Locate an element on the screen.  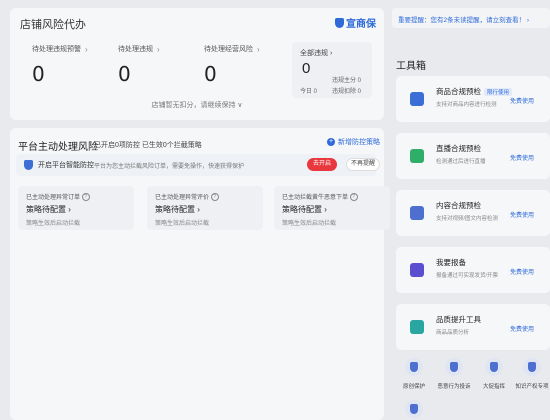
new-strategy-button: + 新增防控策略 is located at coordinates (353, 142).